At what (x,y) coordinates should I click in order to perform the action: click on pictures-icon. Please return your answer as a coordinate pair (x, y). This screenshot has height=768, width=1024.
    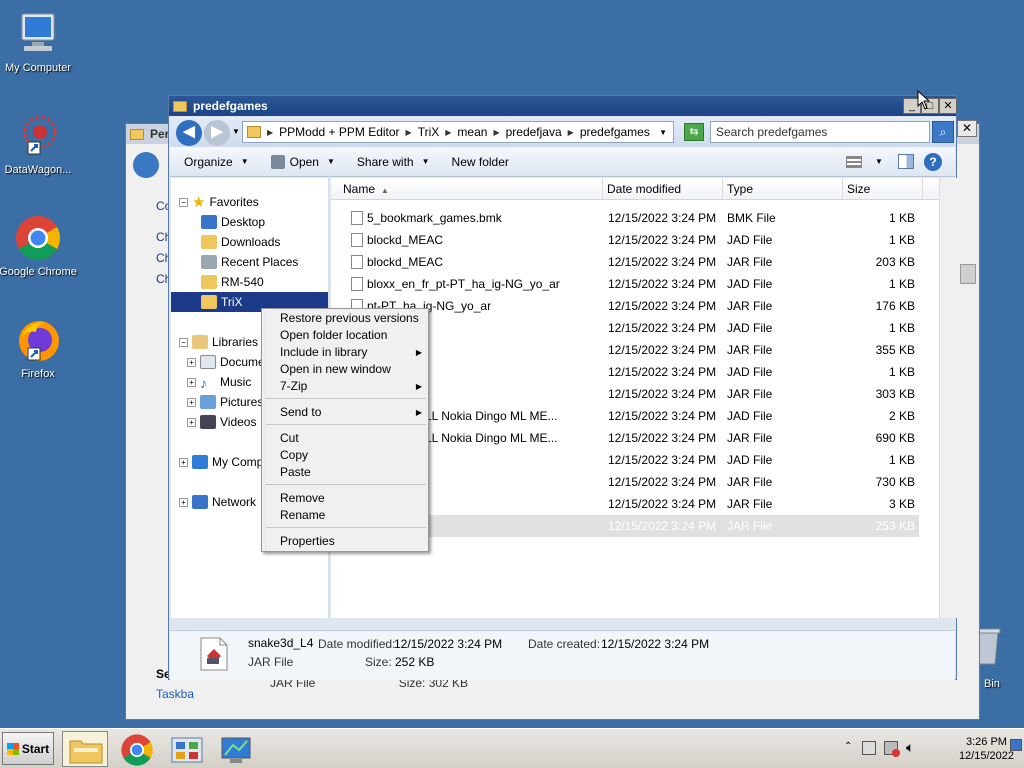
    Looking at the image, I should click on (208, 402).